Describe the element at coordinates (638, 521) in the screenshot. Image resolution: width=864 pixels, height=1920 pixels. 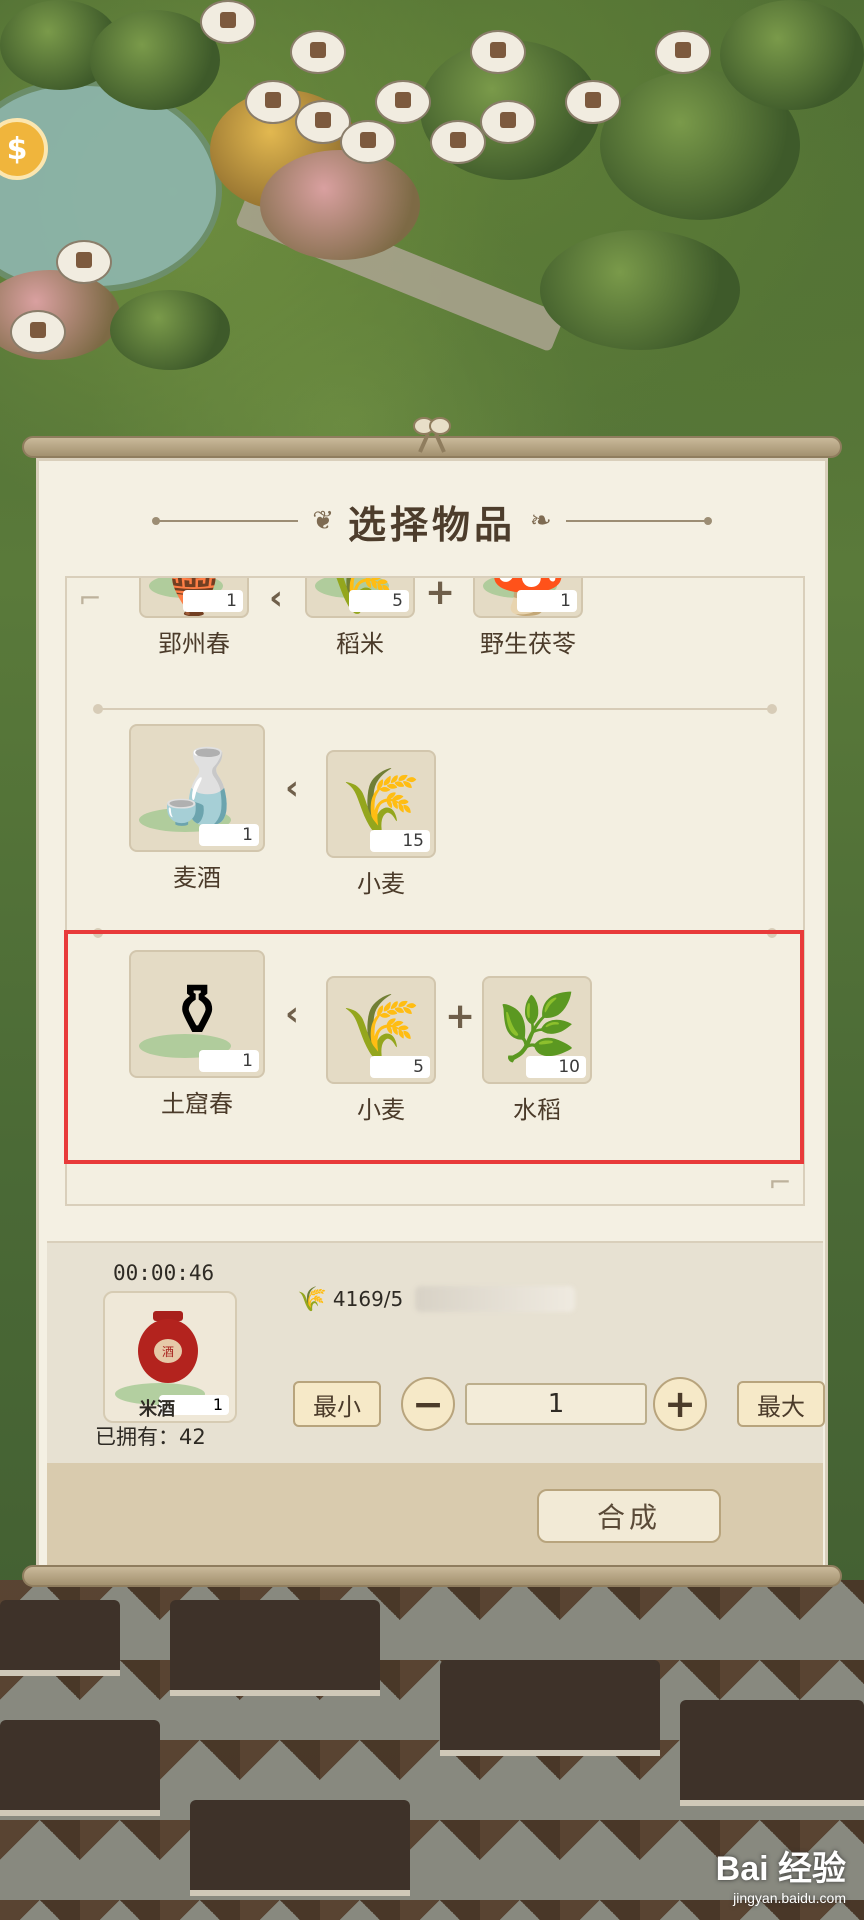
I see `title-divider-right` at that location.